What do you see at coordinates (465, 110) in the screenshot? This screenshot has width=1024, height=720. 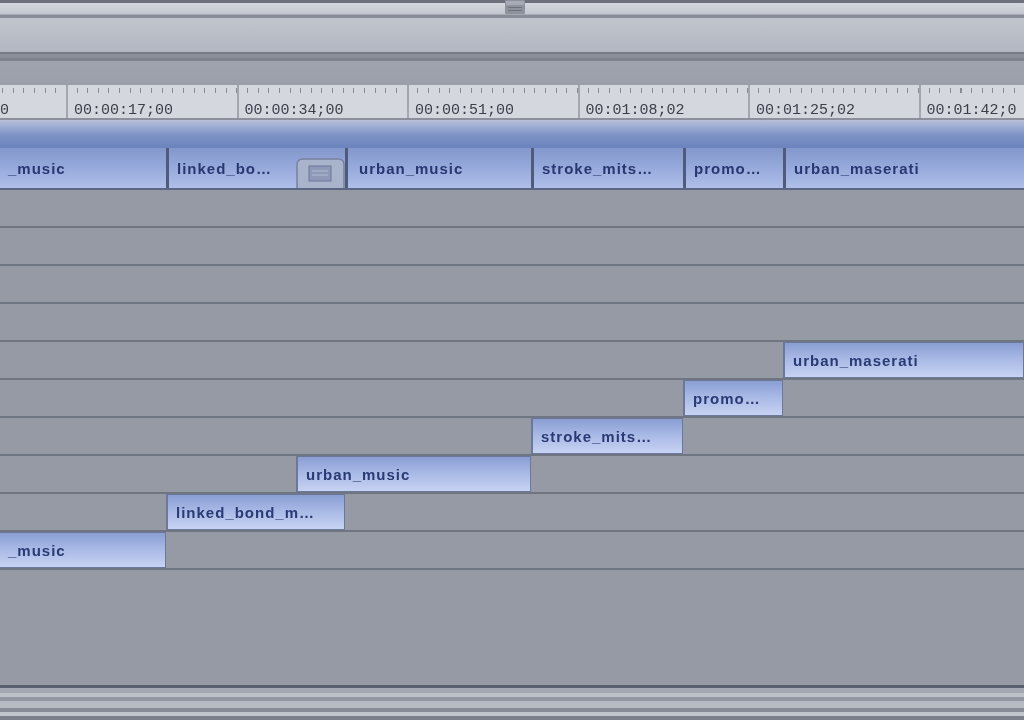 I see `timecode-label: 00:00:51;00` at bounding box center [465, 110].